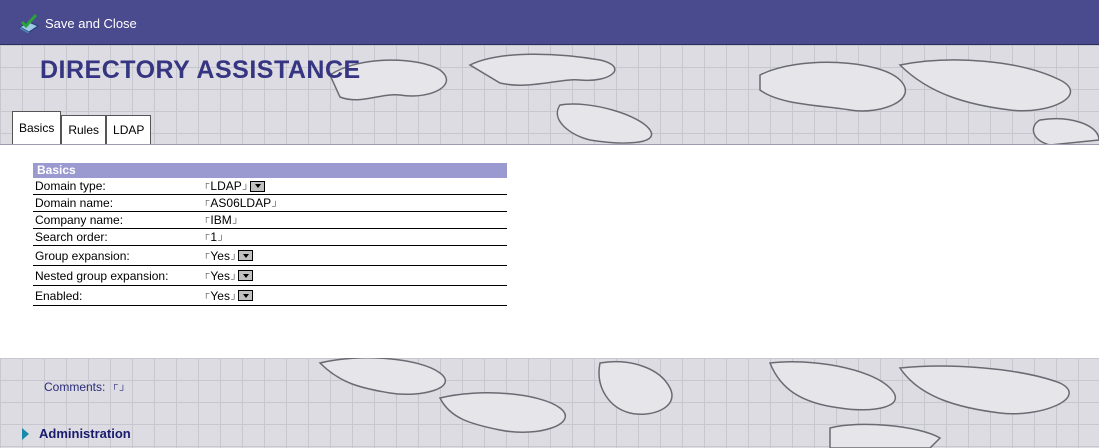 This screenshot has width=1099, height=448. I want to click on save-and-close-button: Save and Close, so click(77, 23).